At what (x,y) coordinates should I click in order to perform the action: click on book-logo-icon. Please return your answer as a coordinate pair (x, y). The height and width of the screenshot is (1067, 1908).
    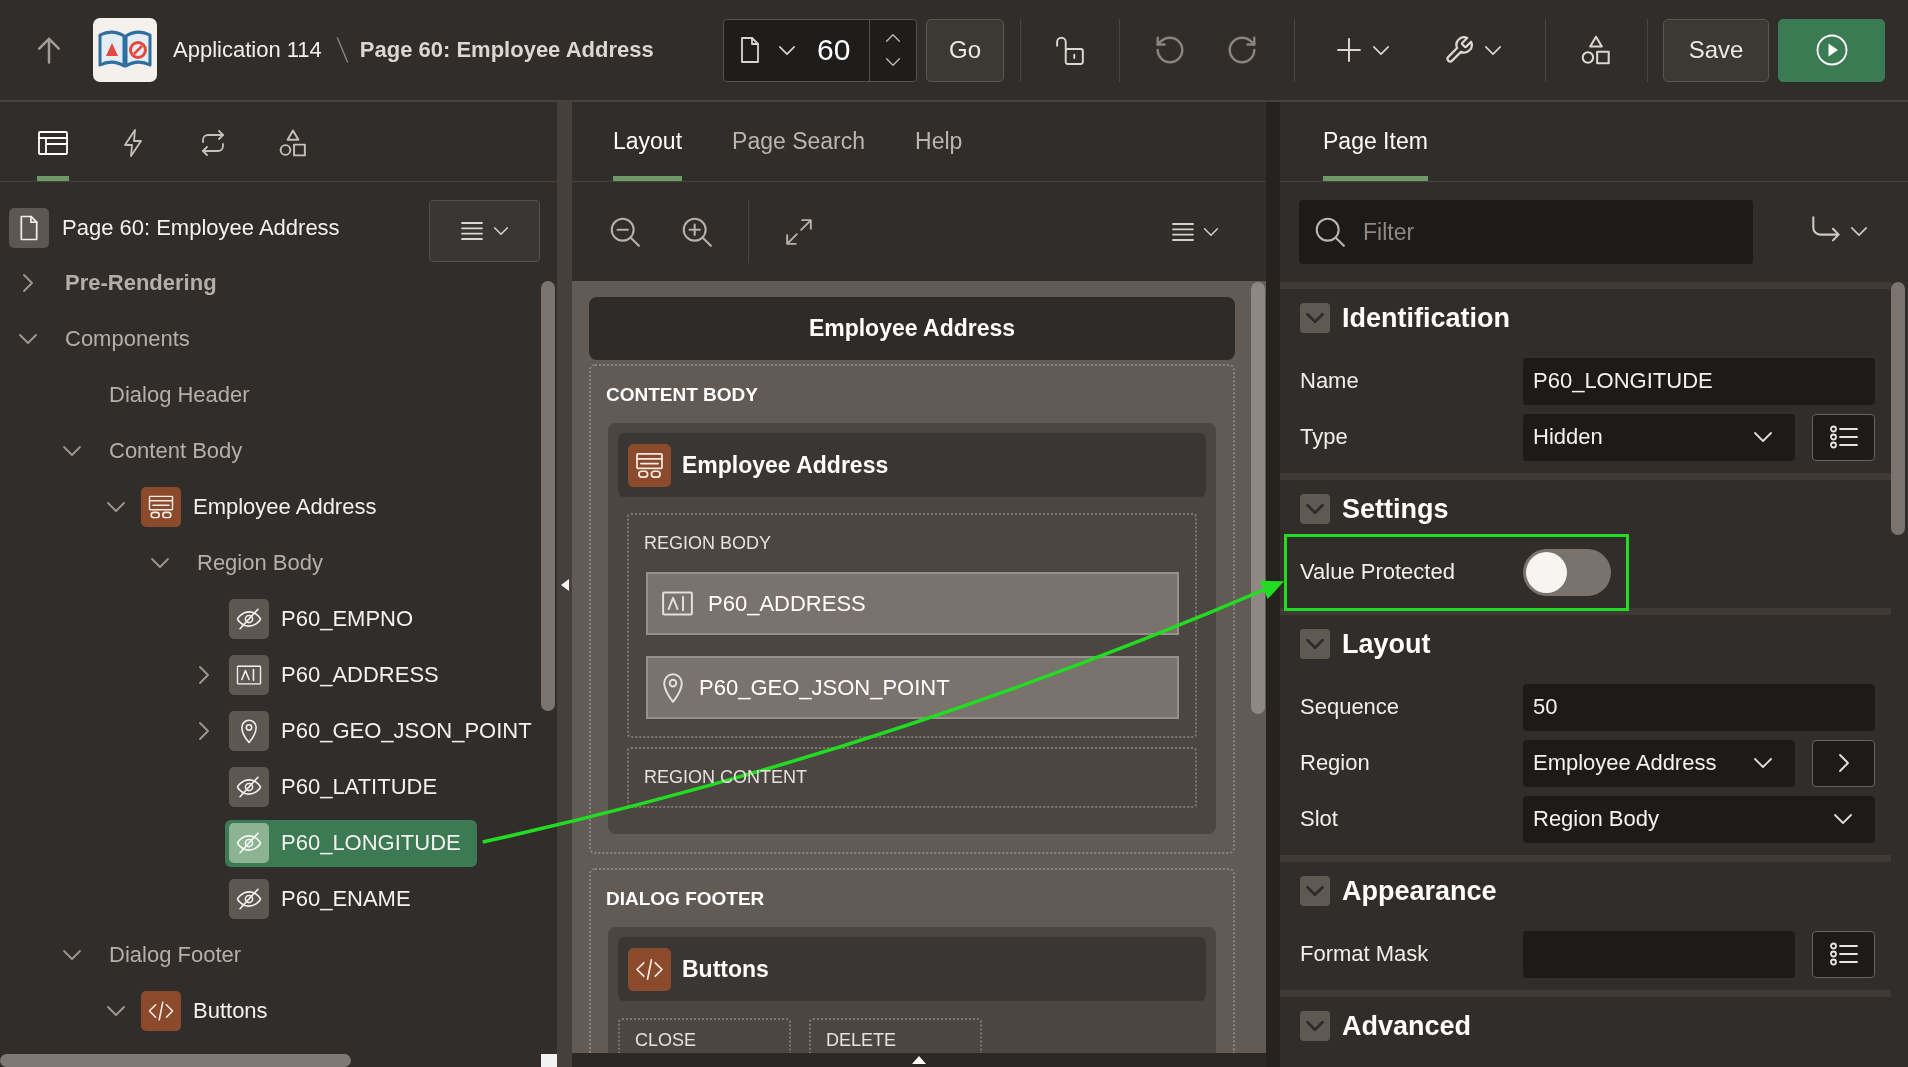
    Looking at the image, I should click on (125, 50).